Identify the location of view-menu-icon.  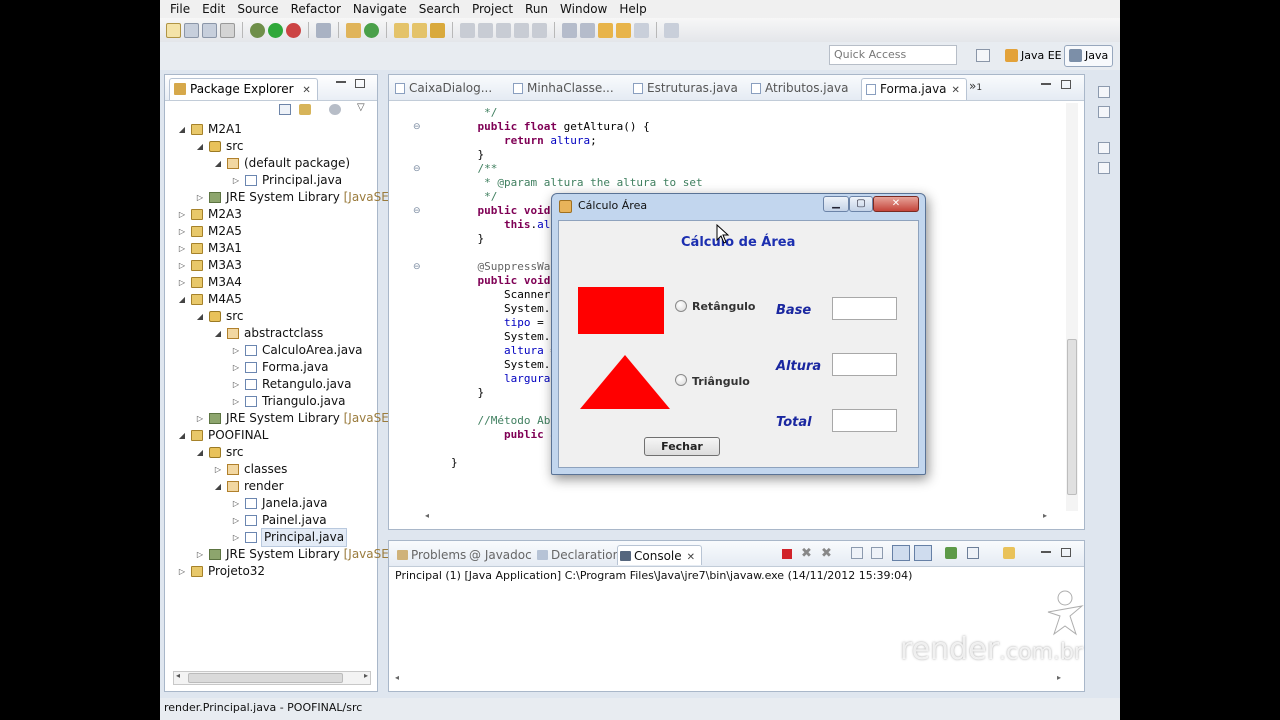
(335, 109).